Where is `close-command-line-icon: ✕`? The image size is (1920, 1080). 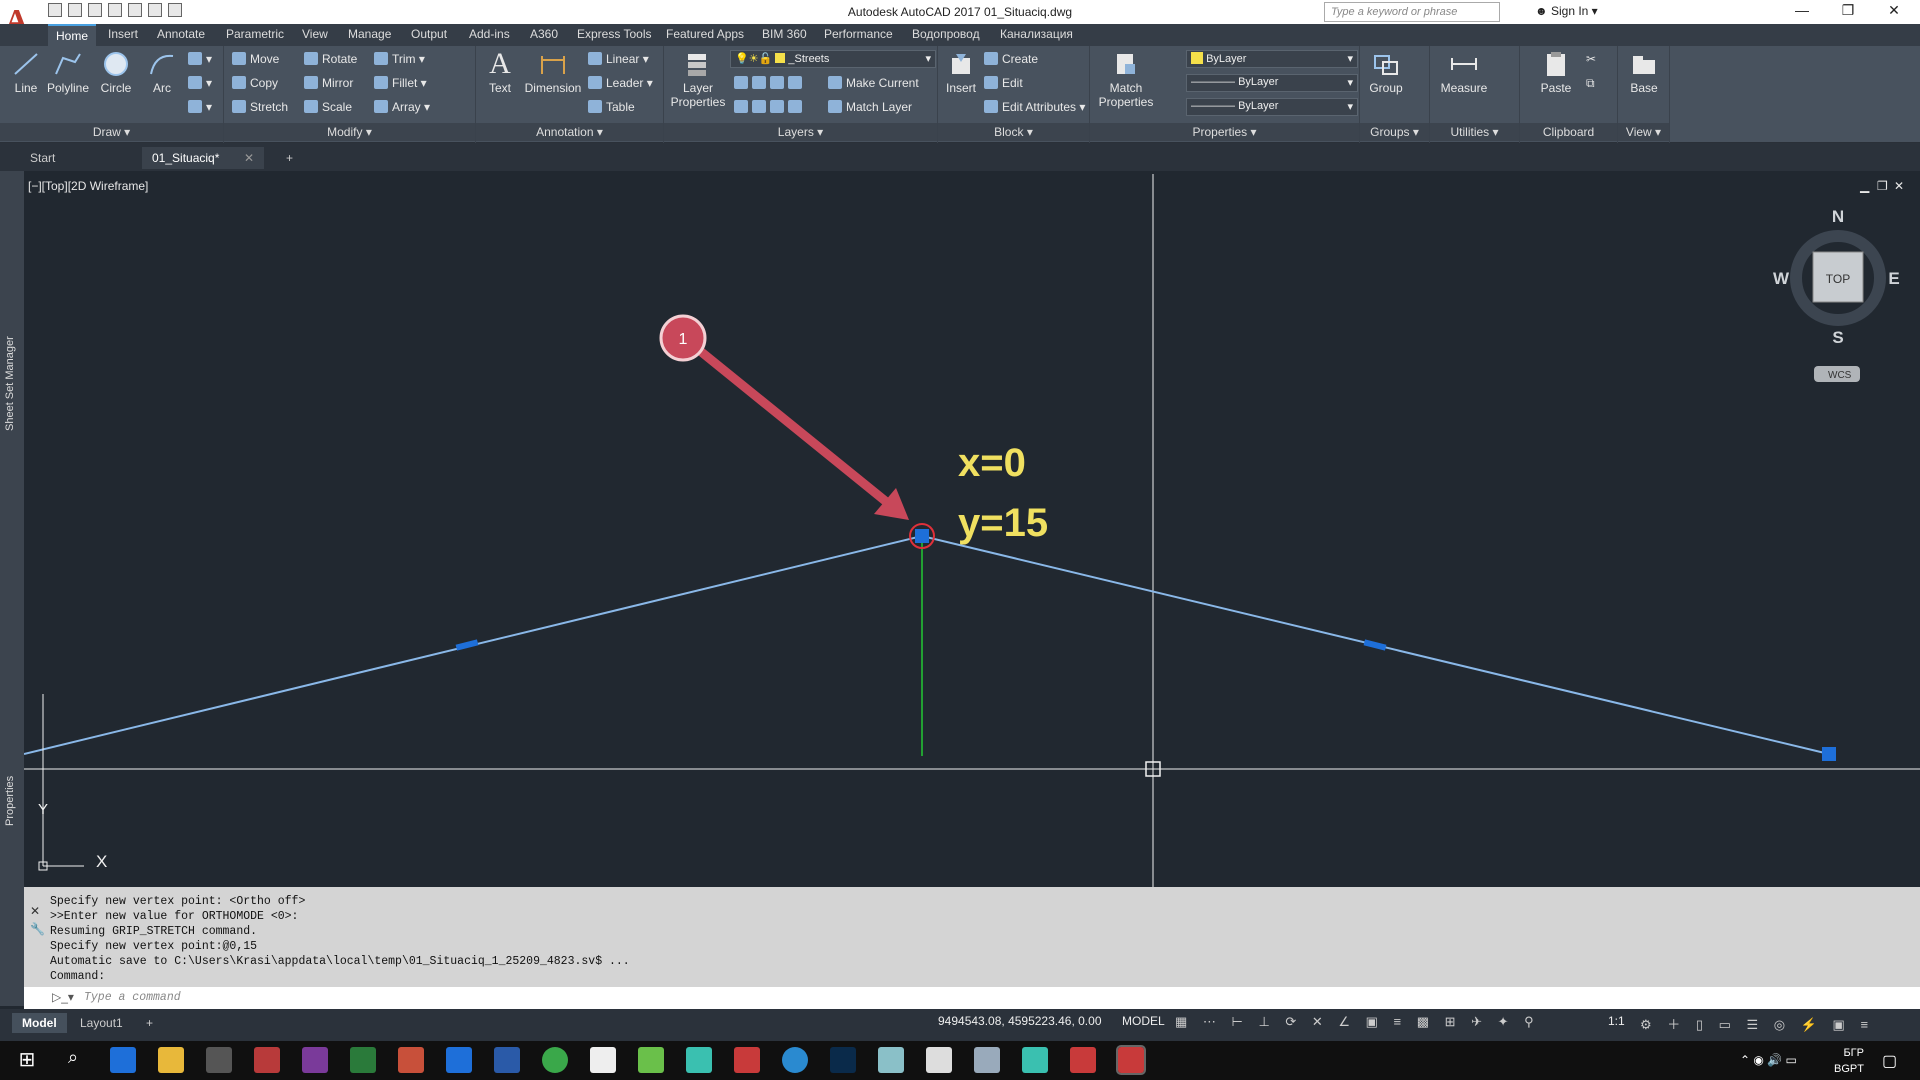
close-command-line-icon: ✕ is located at coordinates (35, 911).